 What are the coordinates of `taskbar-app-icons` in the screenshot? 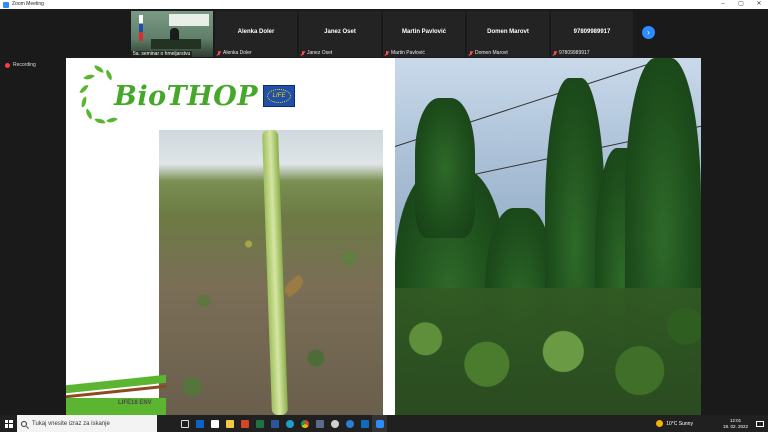 It's located at (282, 423).